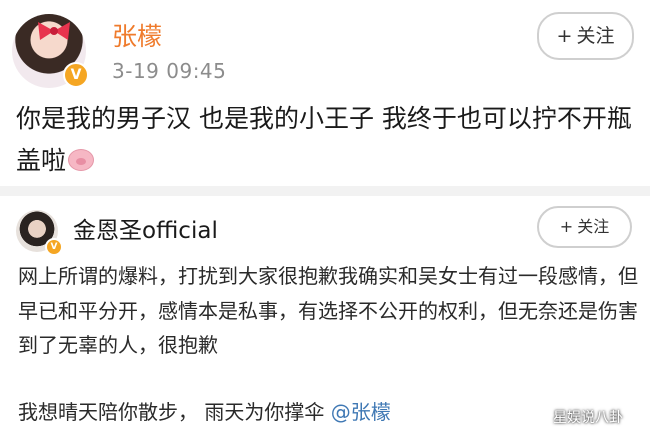 This screenshot has height=434, width=650. Describe the element at coordinates (81, 160) in the screenshot. I see `pig-emoji-icon` at that location.